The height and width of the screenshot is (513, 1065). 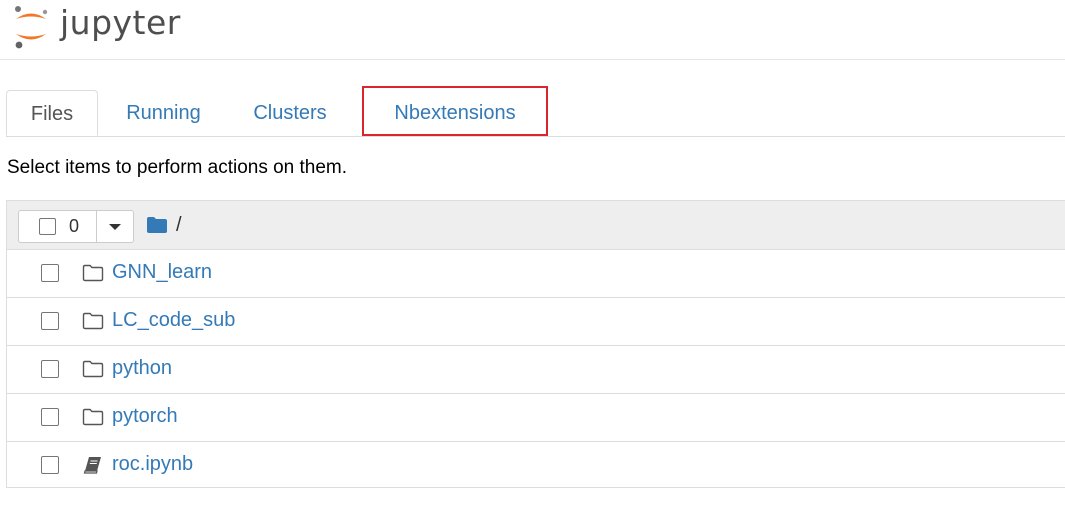 I want to click on select-all-toggle: 0, so click(x=58, y=226).